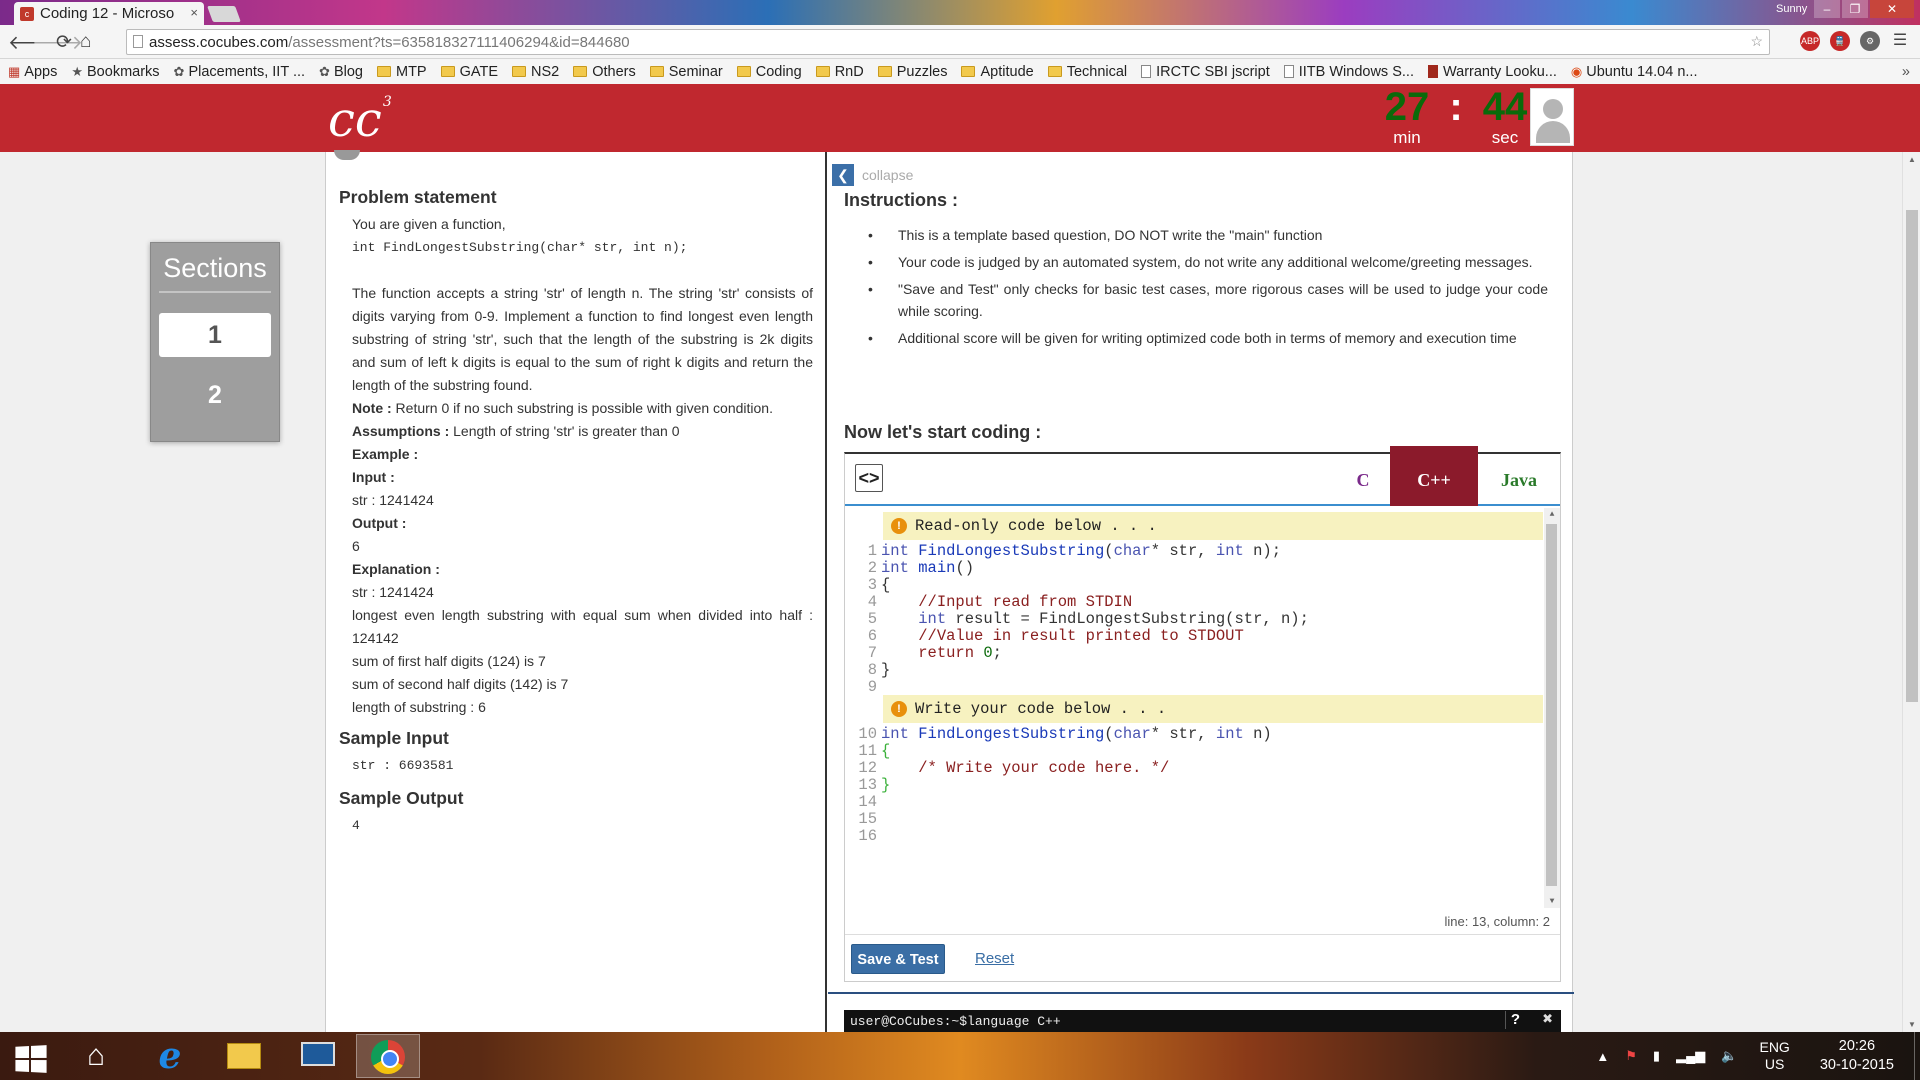  What do you see at coordinates (1205, 72) in the screenshot?
I see `bookmark-irctc: IRCTC SBI jscript` at bounding box center [1205, 72].